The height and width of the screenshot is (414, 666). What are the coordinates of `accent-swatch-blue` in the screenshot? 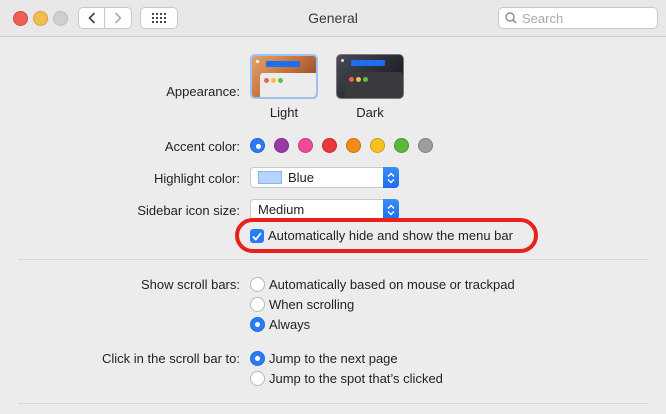 It's located at (257, 145).